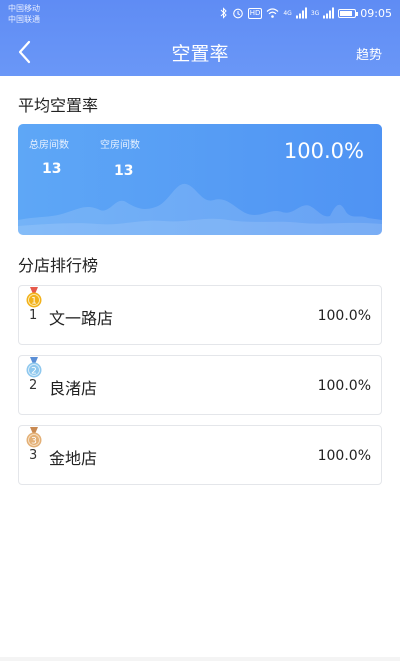  What do you see at coordinates (73, 388) in the screenshot?
I see `store-name: 良渚店` at bounding box center [73, 388].